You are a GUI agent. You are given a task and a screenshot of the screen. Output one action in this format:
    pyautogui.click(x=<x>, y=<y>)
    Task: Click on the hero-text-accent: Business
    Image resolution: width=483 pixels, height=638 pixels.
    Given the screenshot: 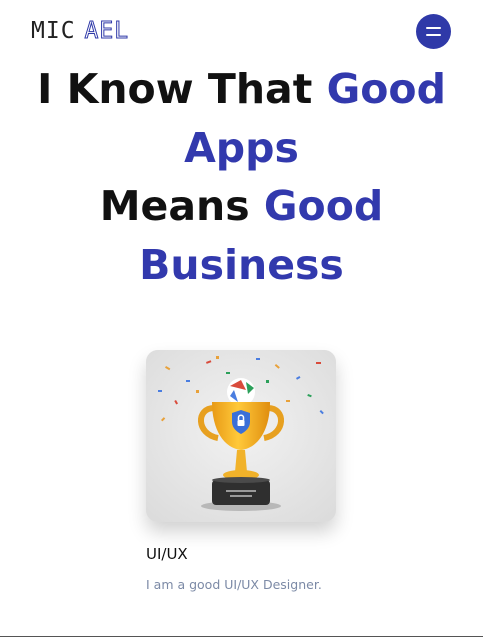 What is the action you would take?
    pyautogui.click(x=241, y=264)
    